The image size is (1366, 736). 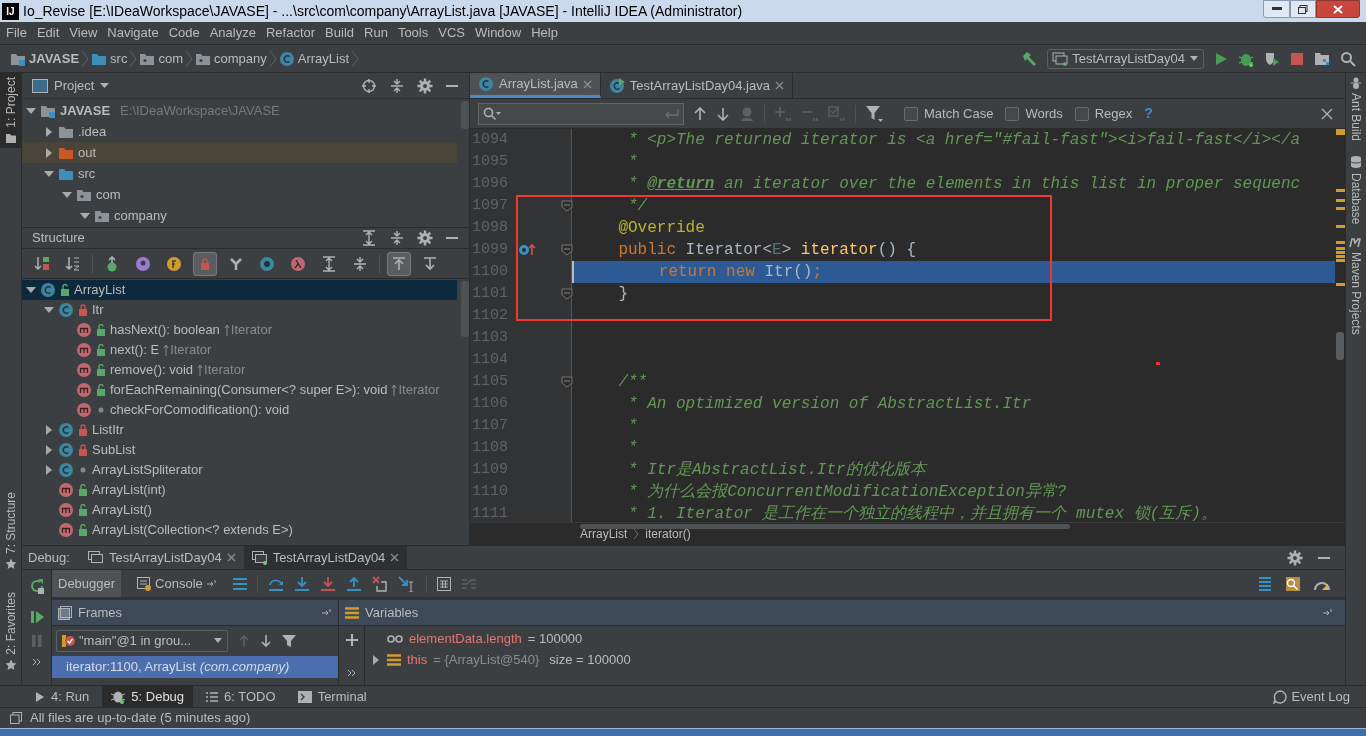 I want to click on breadcrumb-item: iterator(), so click(x=668, y=534).